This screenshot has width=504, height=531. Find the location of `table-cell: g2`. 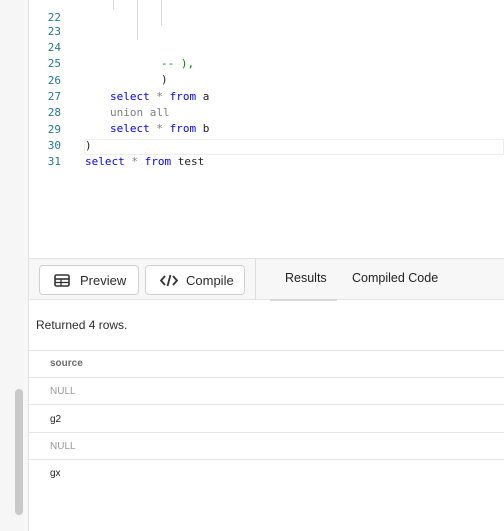

table-cell: g2 is located at coordinates (56, 419).